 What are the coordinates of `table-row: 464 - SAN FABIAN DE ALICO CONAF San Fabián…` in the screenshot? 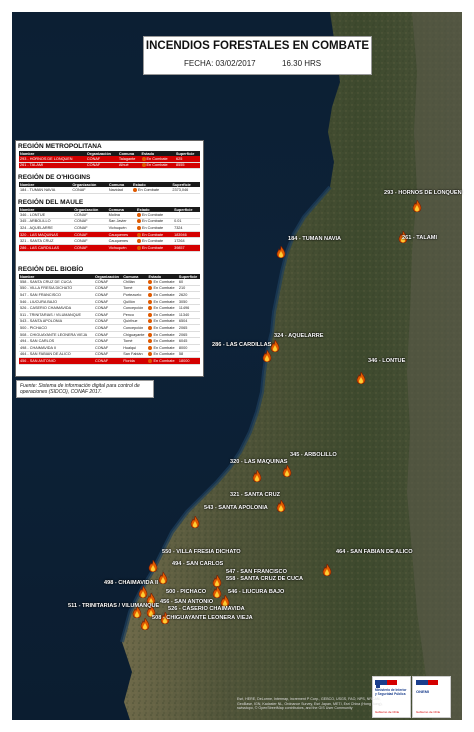 It's located at (109, 355).